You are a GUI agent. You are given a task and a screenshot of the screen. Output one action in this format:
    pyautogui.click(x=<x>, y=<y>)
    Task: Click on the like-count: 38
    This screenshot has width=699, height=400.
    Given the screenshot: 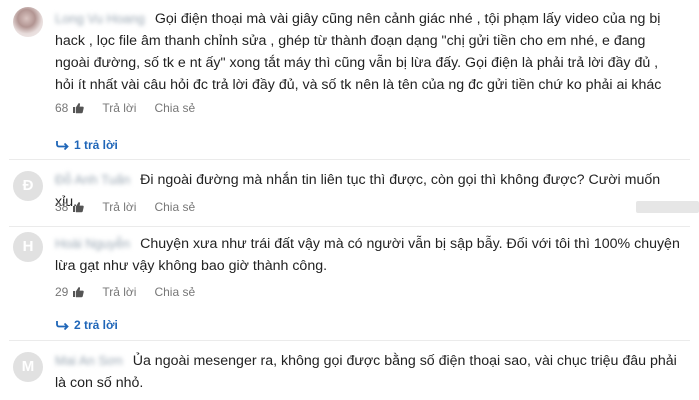 What is the action you would take?
    pyautogui.click(x=62, y=207)
    